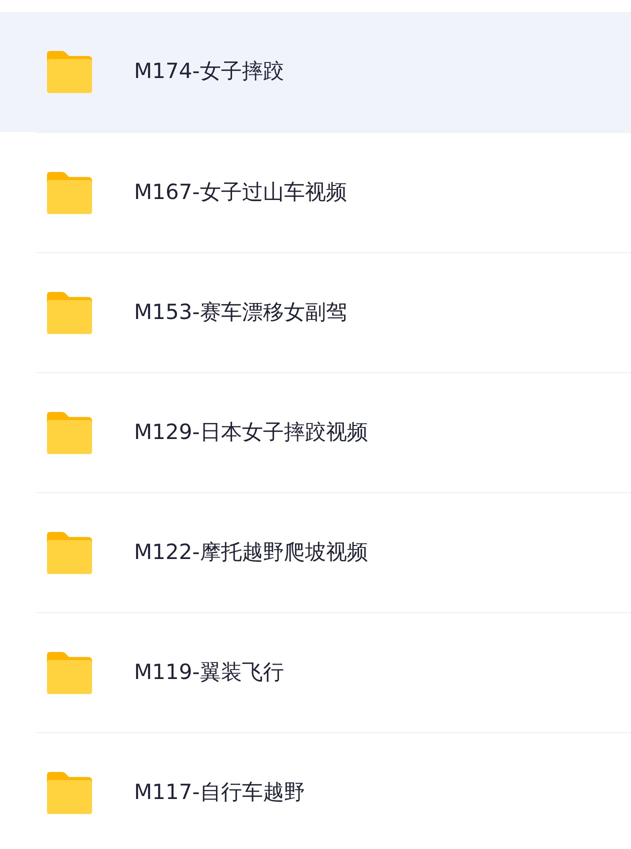  What do you see at coordinates (240, 312) in the screenshot?
I see `folder-name: M153-赛车漂移女副驾` at bounding box center [240, 312].